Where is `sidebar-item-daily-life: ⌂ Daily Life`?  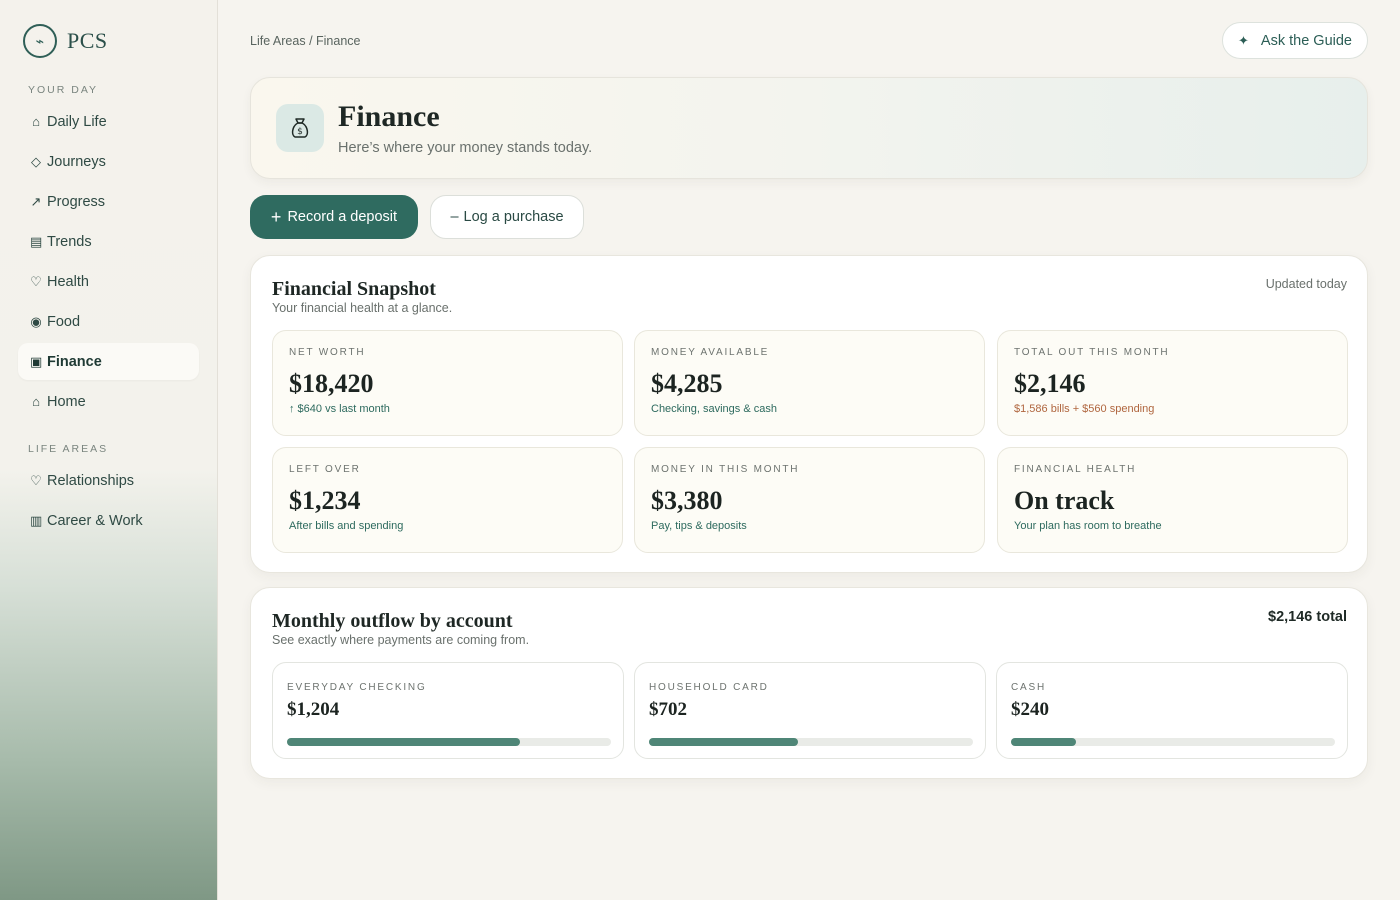 sidebar-item-daily-life: ⌂ Daily Life is located at coordinates (108, 121).